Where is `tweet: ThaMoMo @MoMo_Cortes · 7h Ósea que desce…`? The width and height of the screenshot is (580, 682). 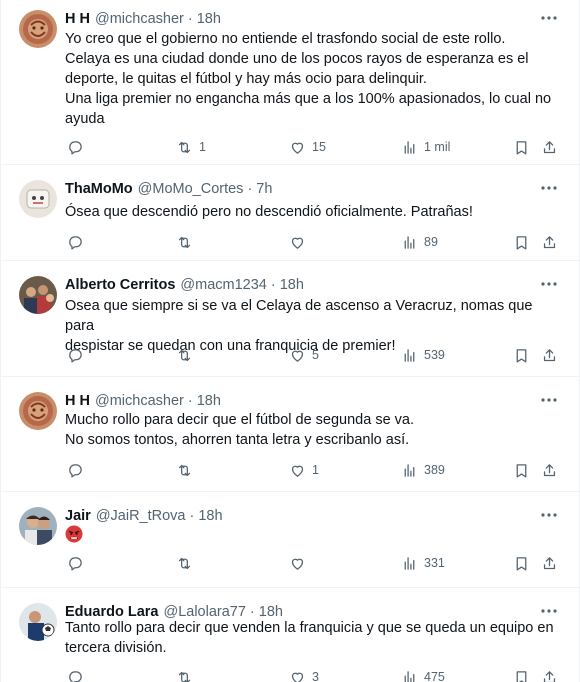 tweet: ThaMoMo @MoMo_Cortes · 7h Ósea que desce… is located at coordinates (290, 215).